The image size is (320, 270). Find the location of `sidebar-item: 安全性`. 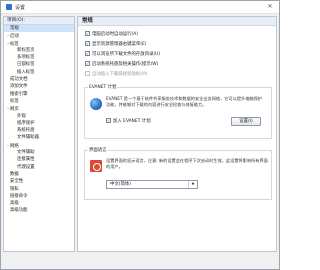

sidebar-item: 安全性 is located at coordinates (39, 181).